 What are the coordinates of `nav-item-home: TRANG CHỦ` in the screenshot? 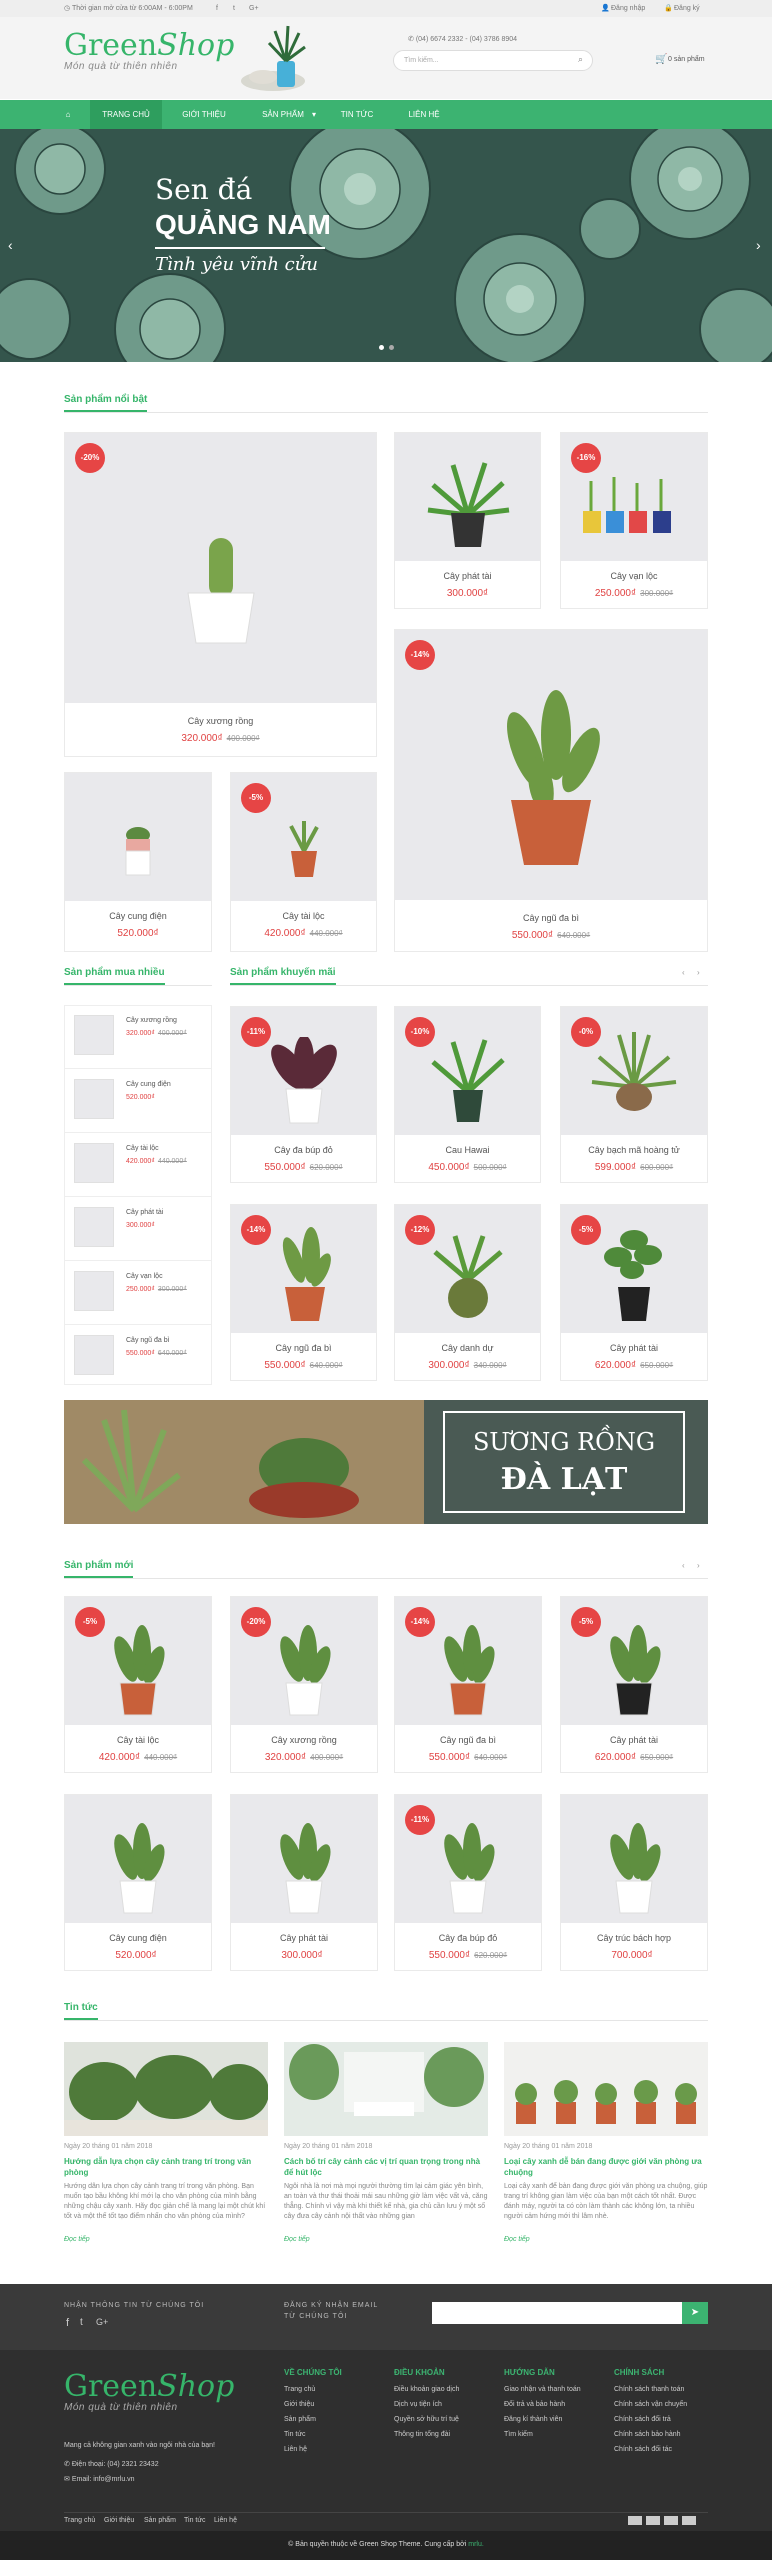 It's located at (126, 114).